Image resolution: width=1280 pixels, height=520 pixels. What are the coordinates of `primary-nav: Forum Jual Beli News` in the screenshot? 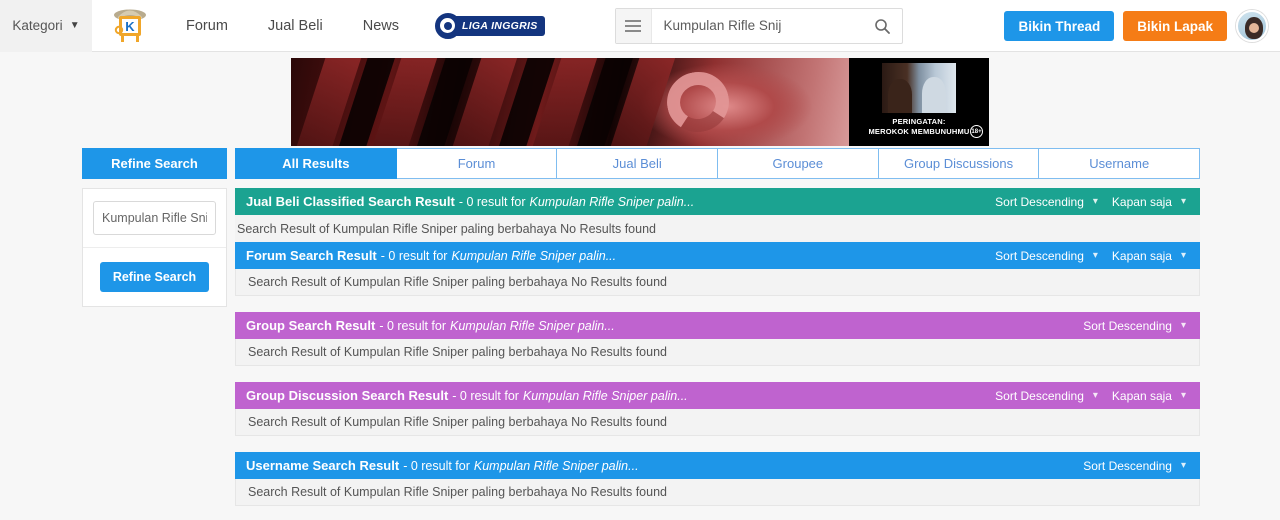 It's located at (292, 26).